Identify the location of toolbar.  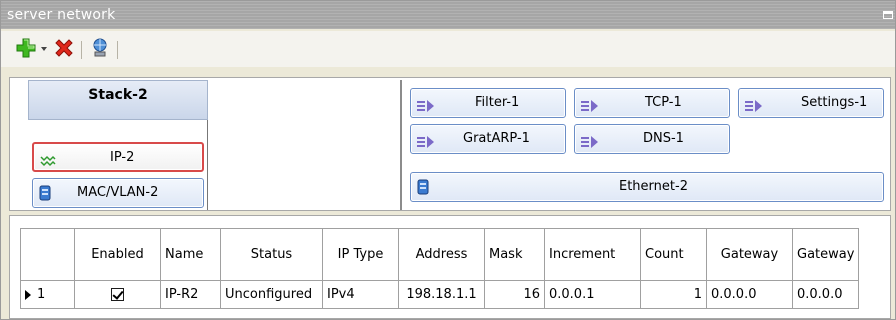
(448, 49).